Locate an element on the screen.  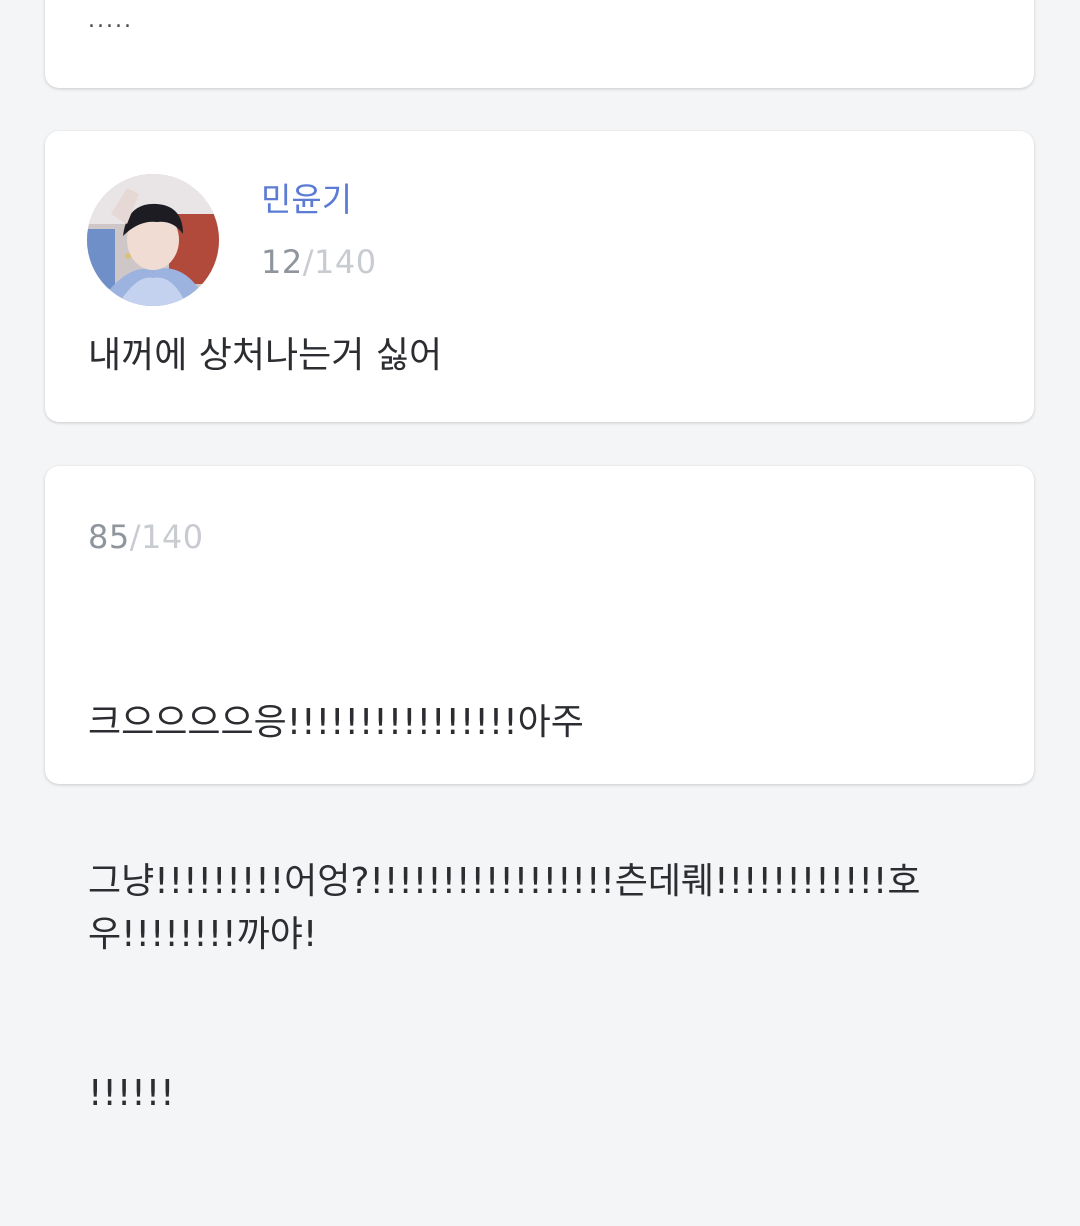
counter-used: 85 is located at coordinates (109, 537).